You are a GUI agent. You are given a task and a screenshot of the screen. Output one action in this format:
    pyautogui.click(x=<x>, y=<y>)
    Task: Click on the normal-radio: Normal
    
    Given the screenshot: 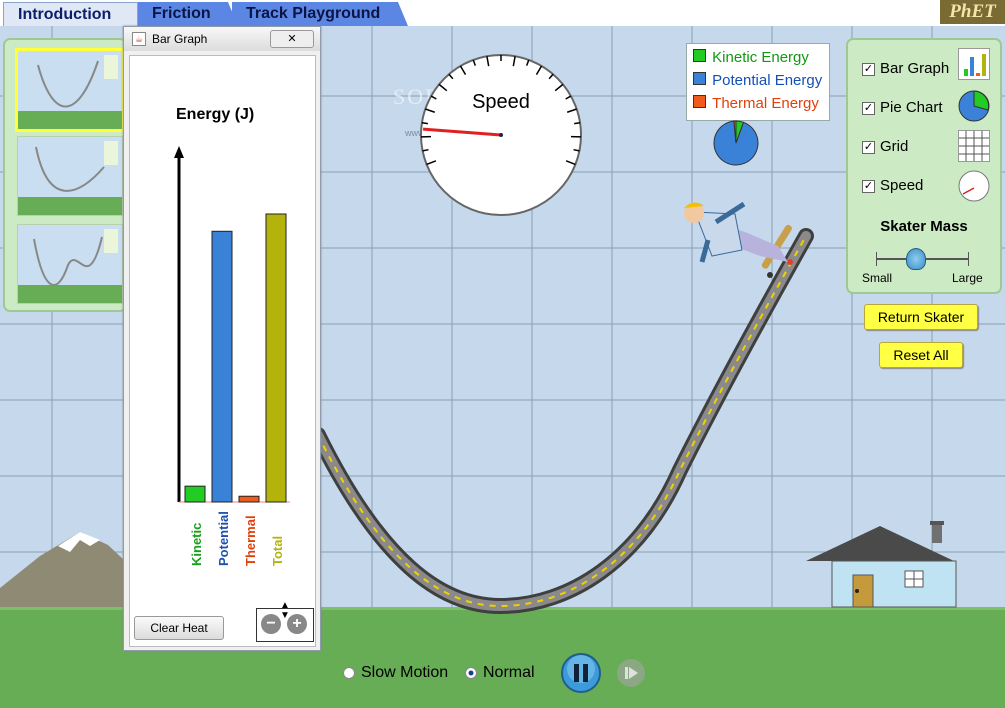 What is the action you would take?
    pyautogui.click(x=500, y=673)
    